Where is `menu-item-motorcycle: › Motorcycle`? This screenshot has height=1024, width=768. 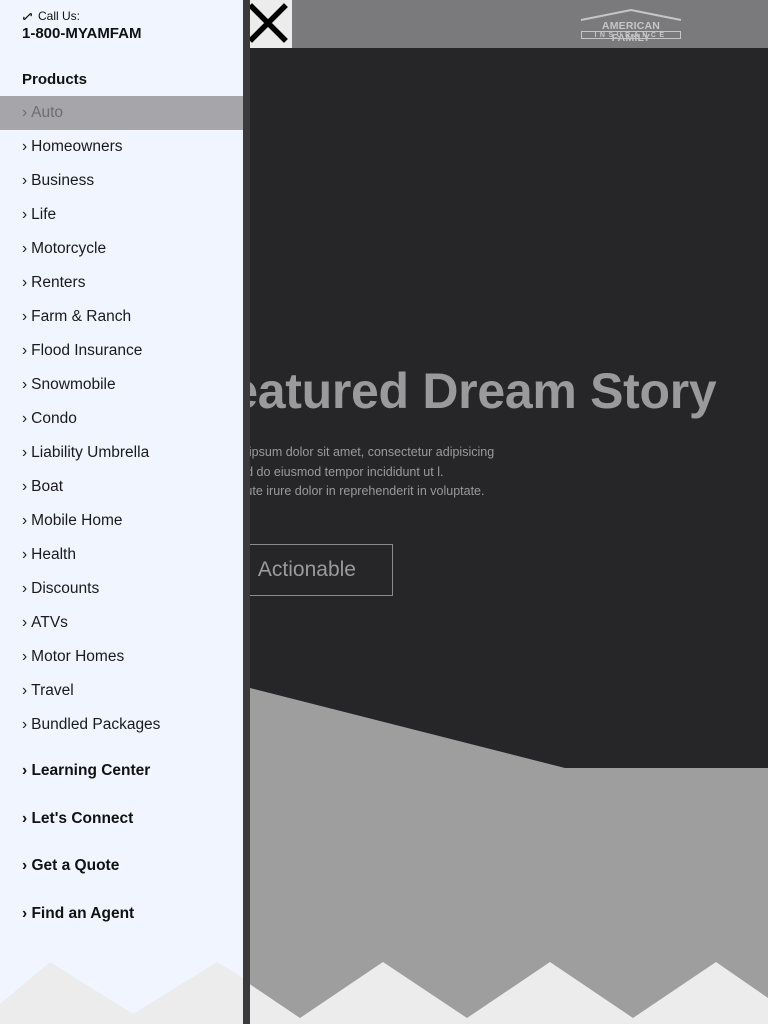 menu-item-motorcycle: › Motorcycle is located at coordinates (121, 249).